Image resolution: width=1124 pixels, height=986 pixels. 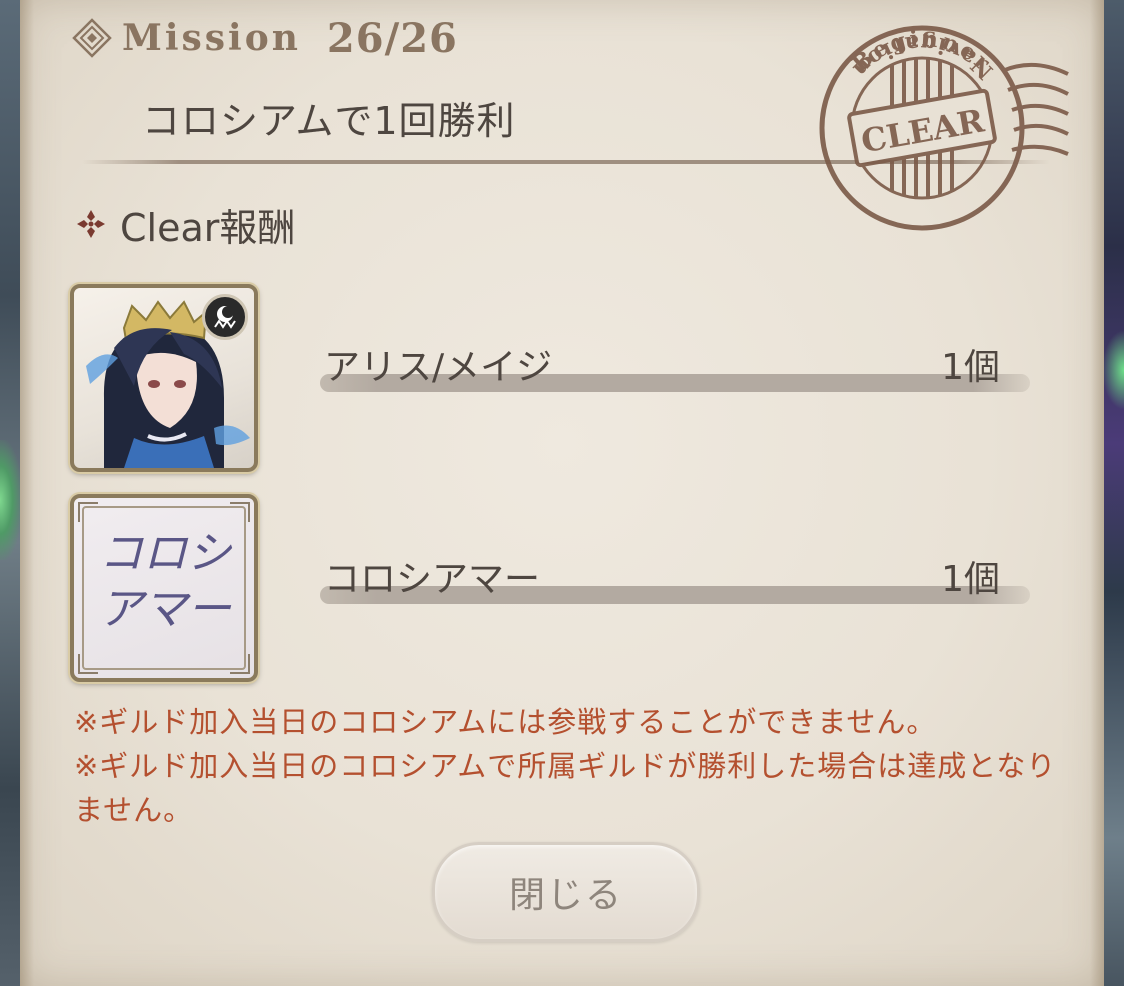 What do you see at coordinates (432, 579) in the screenshot?
I see `reward-name: コロシアマー` at bounding box center [432, 579].